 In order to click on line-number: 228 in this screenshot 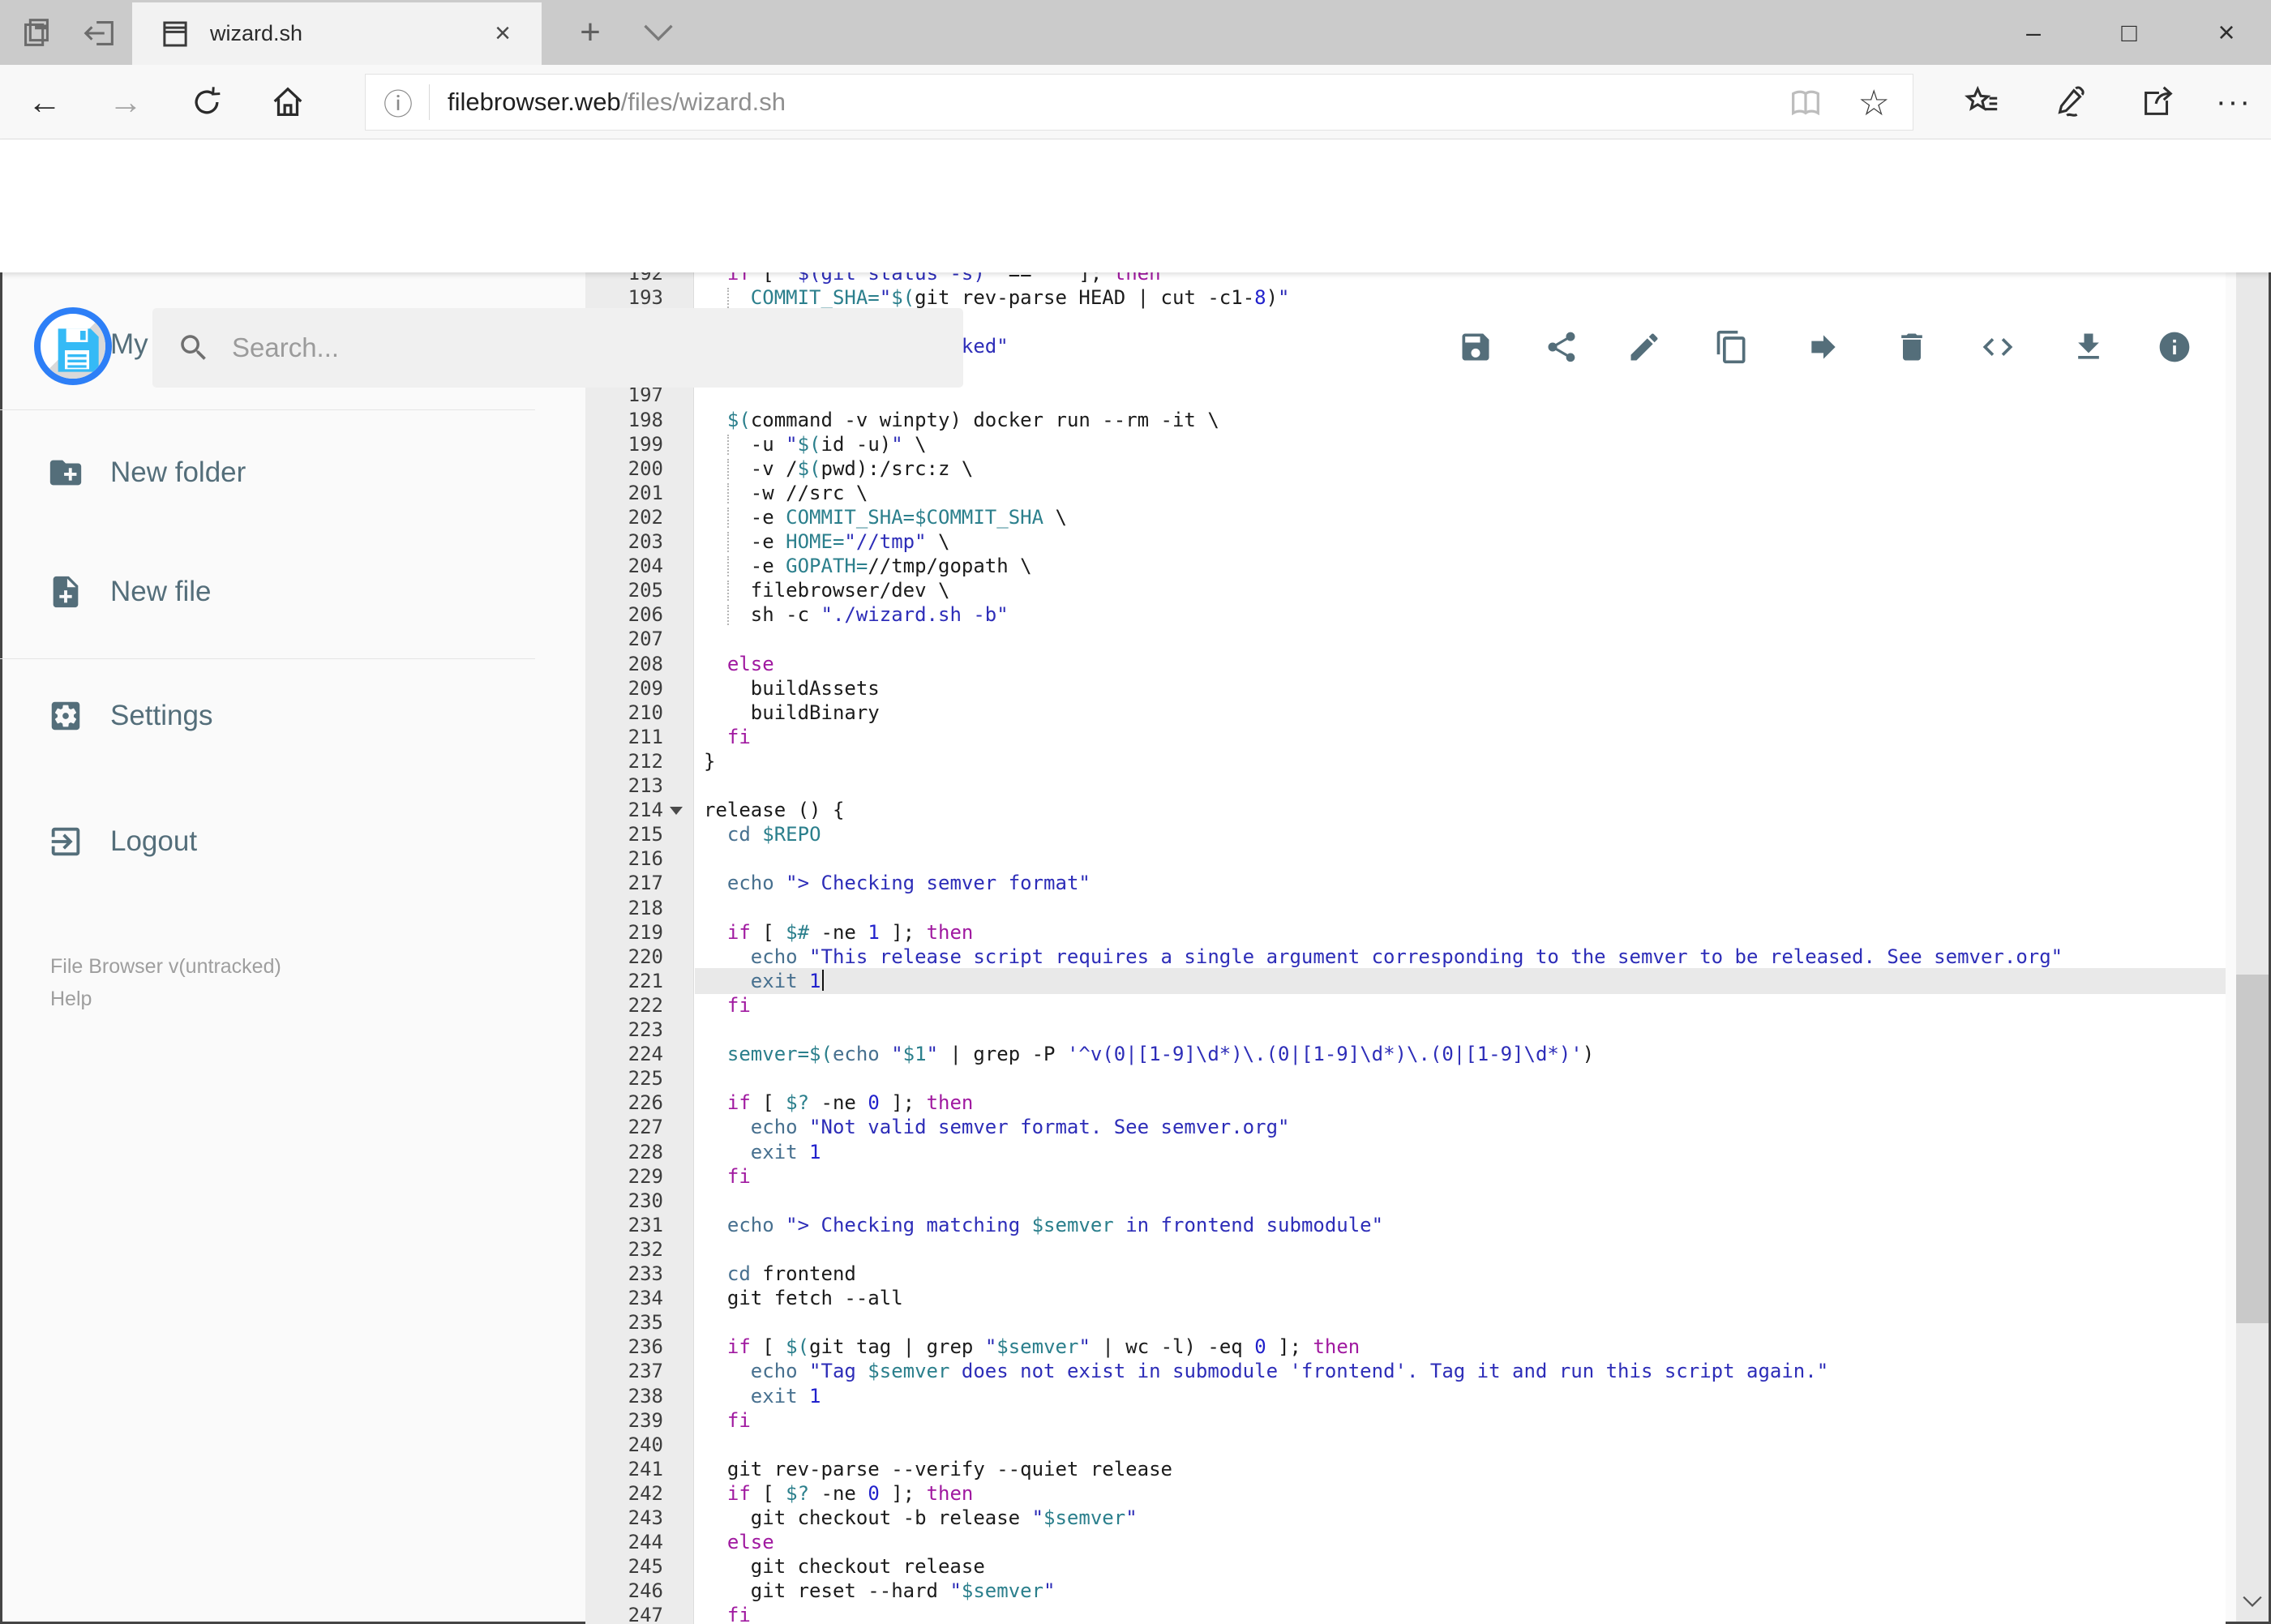, I will do `click(640, 1152)`.